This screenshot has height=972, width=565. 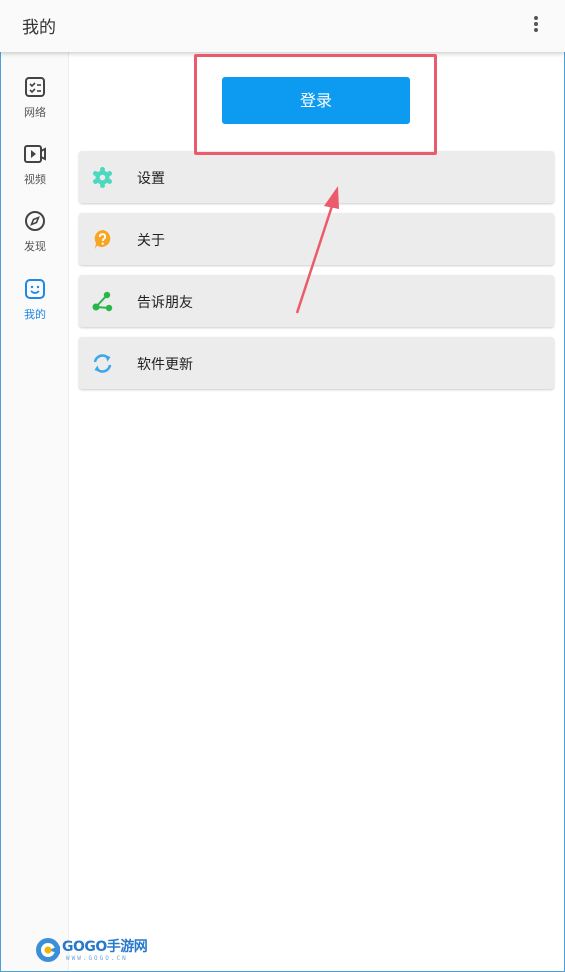 I want to click on gogo-logo-icon, so click(x=48, y=950).